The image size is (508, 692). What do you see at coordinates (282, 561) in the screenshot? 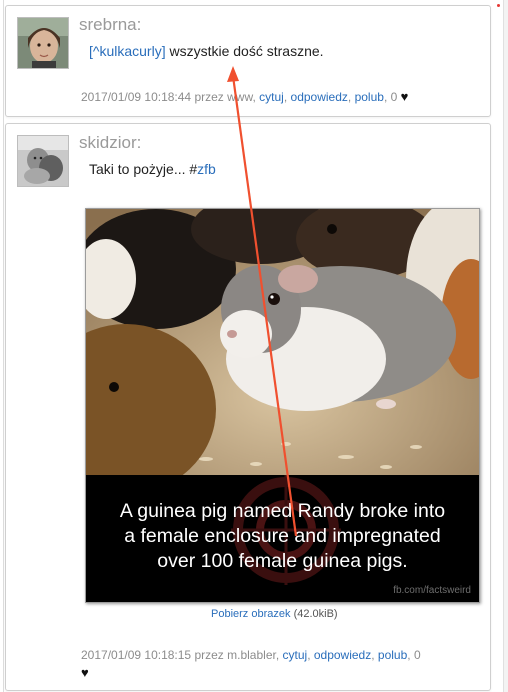
I see `caption-line: over 100 female guinea pigs.` at bounding box center [282, 561].